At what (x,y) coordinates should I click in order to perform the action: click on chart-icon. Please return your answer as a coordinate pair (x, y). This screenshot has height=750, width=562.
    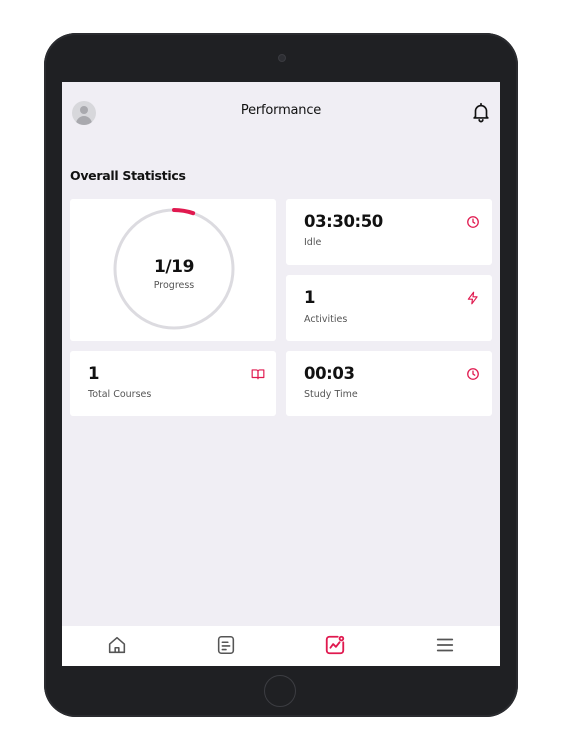
    Looking at the image, I should click on (335, 645).